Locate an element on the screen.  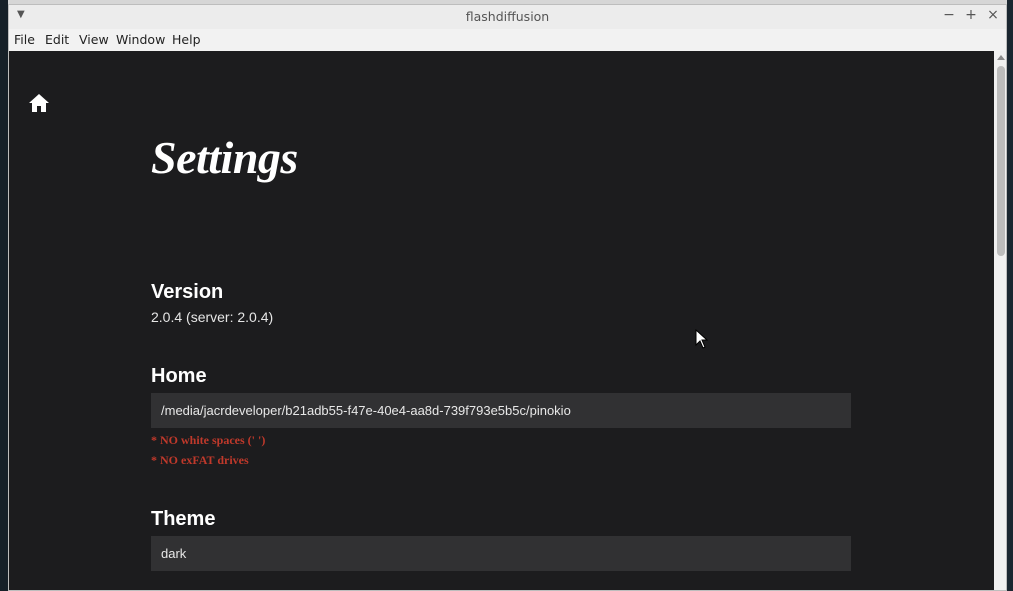
warning-no-spaces: * NO white spaces (' ') is located at coordinates (208, 440).